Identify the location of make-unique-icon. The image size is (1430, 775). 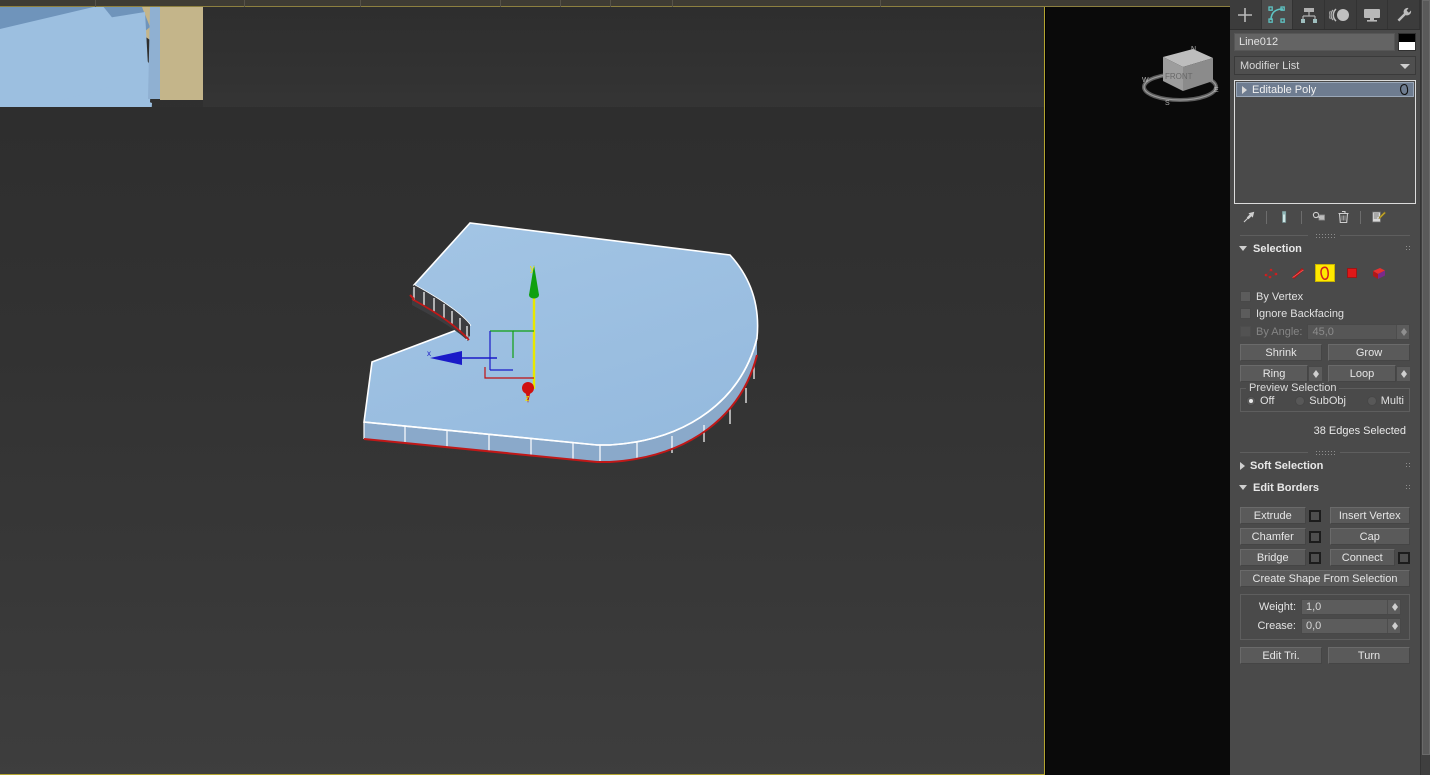
(1319, 217).